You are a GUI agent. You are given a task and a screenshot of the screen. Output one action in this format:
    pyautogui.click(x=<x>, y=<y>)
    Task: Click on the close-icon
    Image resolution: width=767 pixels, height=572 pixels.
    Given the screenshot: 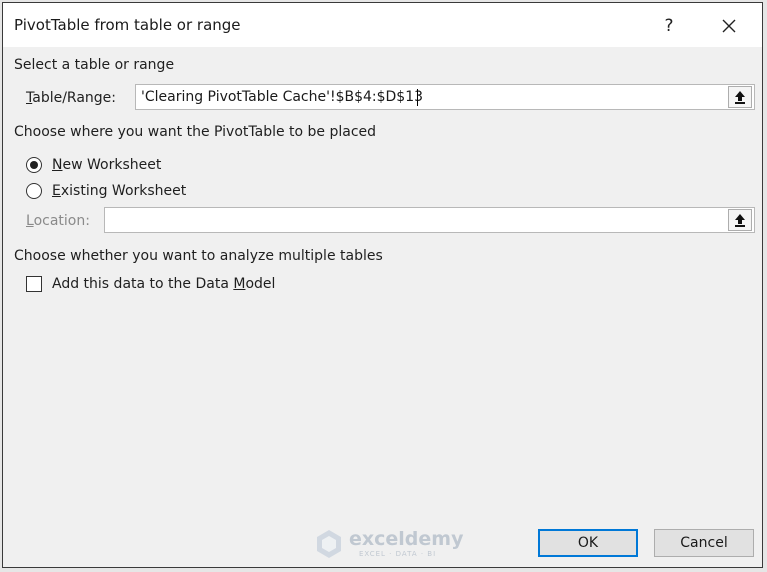 What is the action you would take?
    pyautogui.click(x=729, y=26)
    